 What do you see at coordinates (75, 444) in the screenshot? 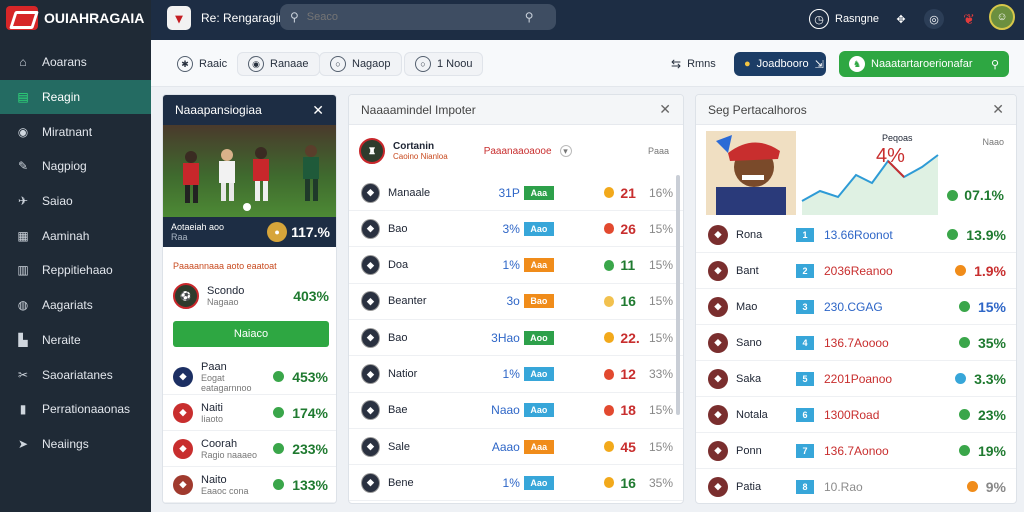
I see `sidebar-item-neaiings: ➤ Neaiings` at bounding box center [75, 444].